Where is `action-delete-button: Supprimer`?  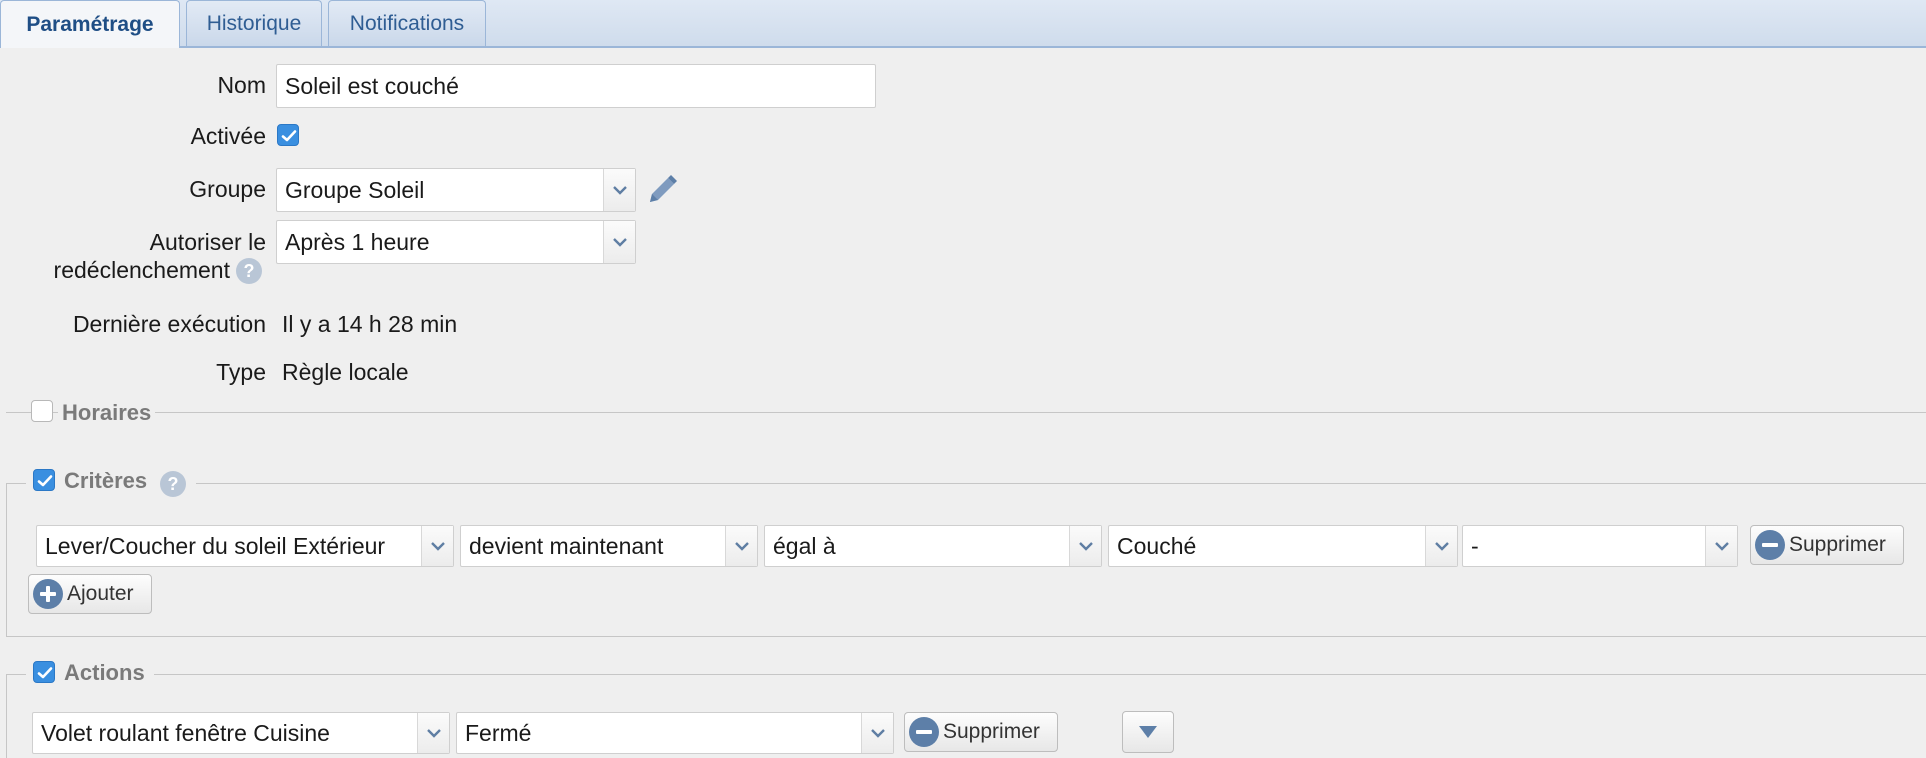
action-delete-button: Supprimer is located at coordinates (981, 732).